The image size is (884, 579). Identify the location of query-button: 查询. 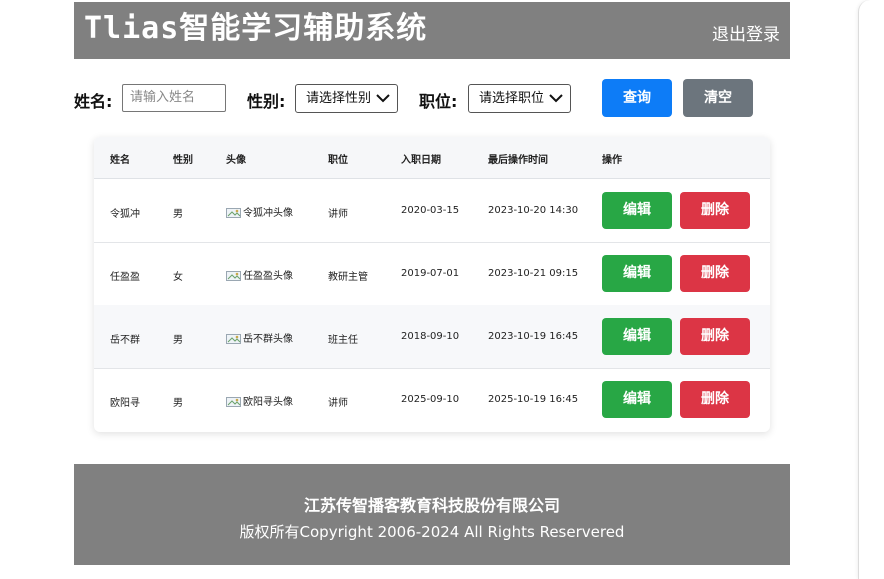
(637, 98).